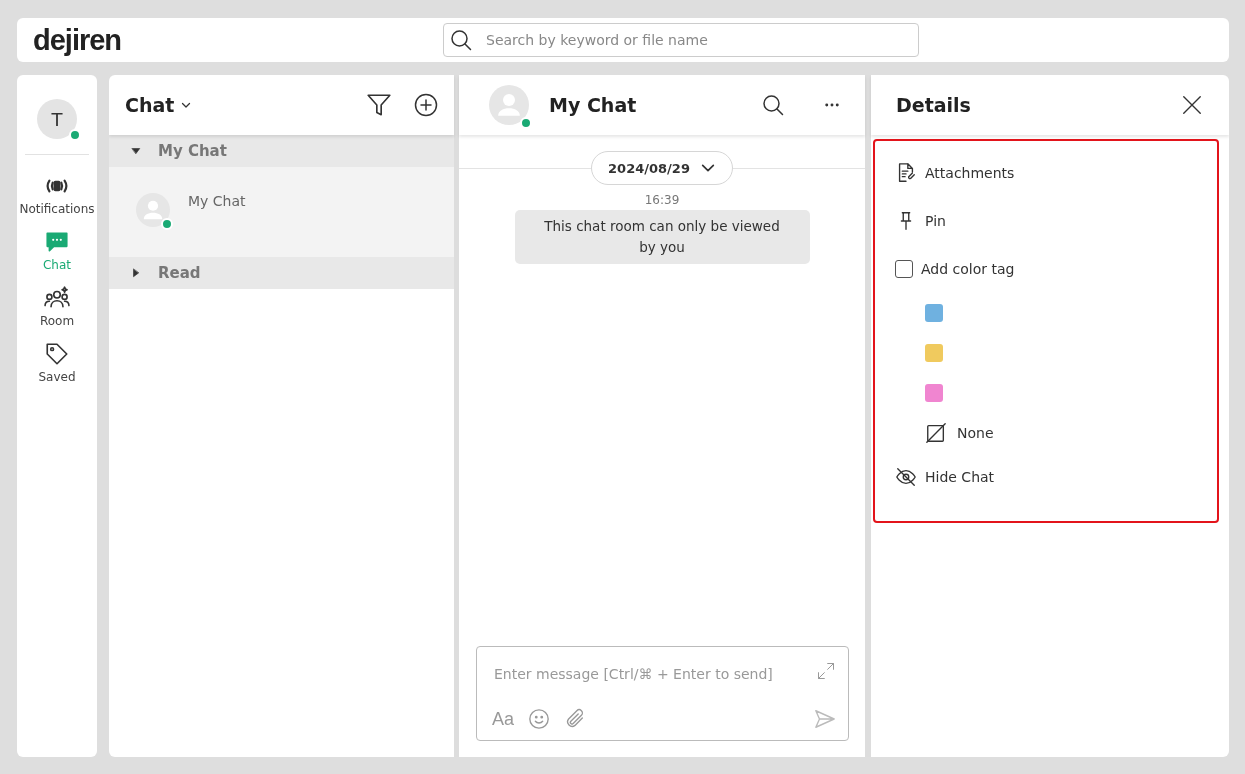  I want to click on details-item: Pin, so click(920, 221).